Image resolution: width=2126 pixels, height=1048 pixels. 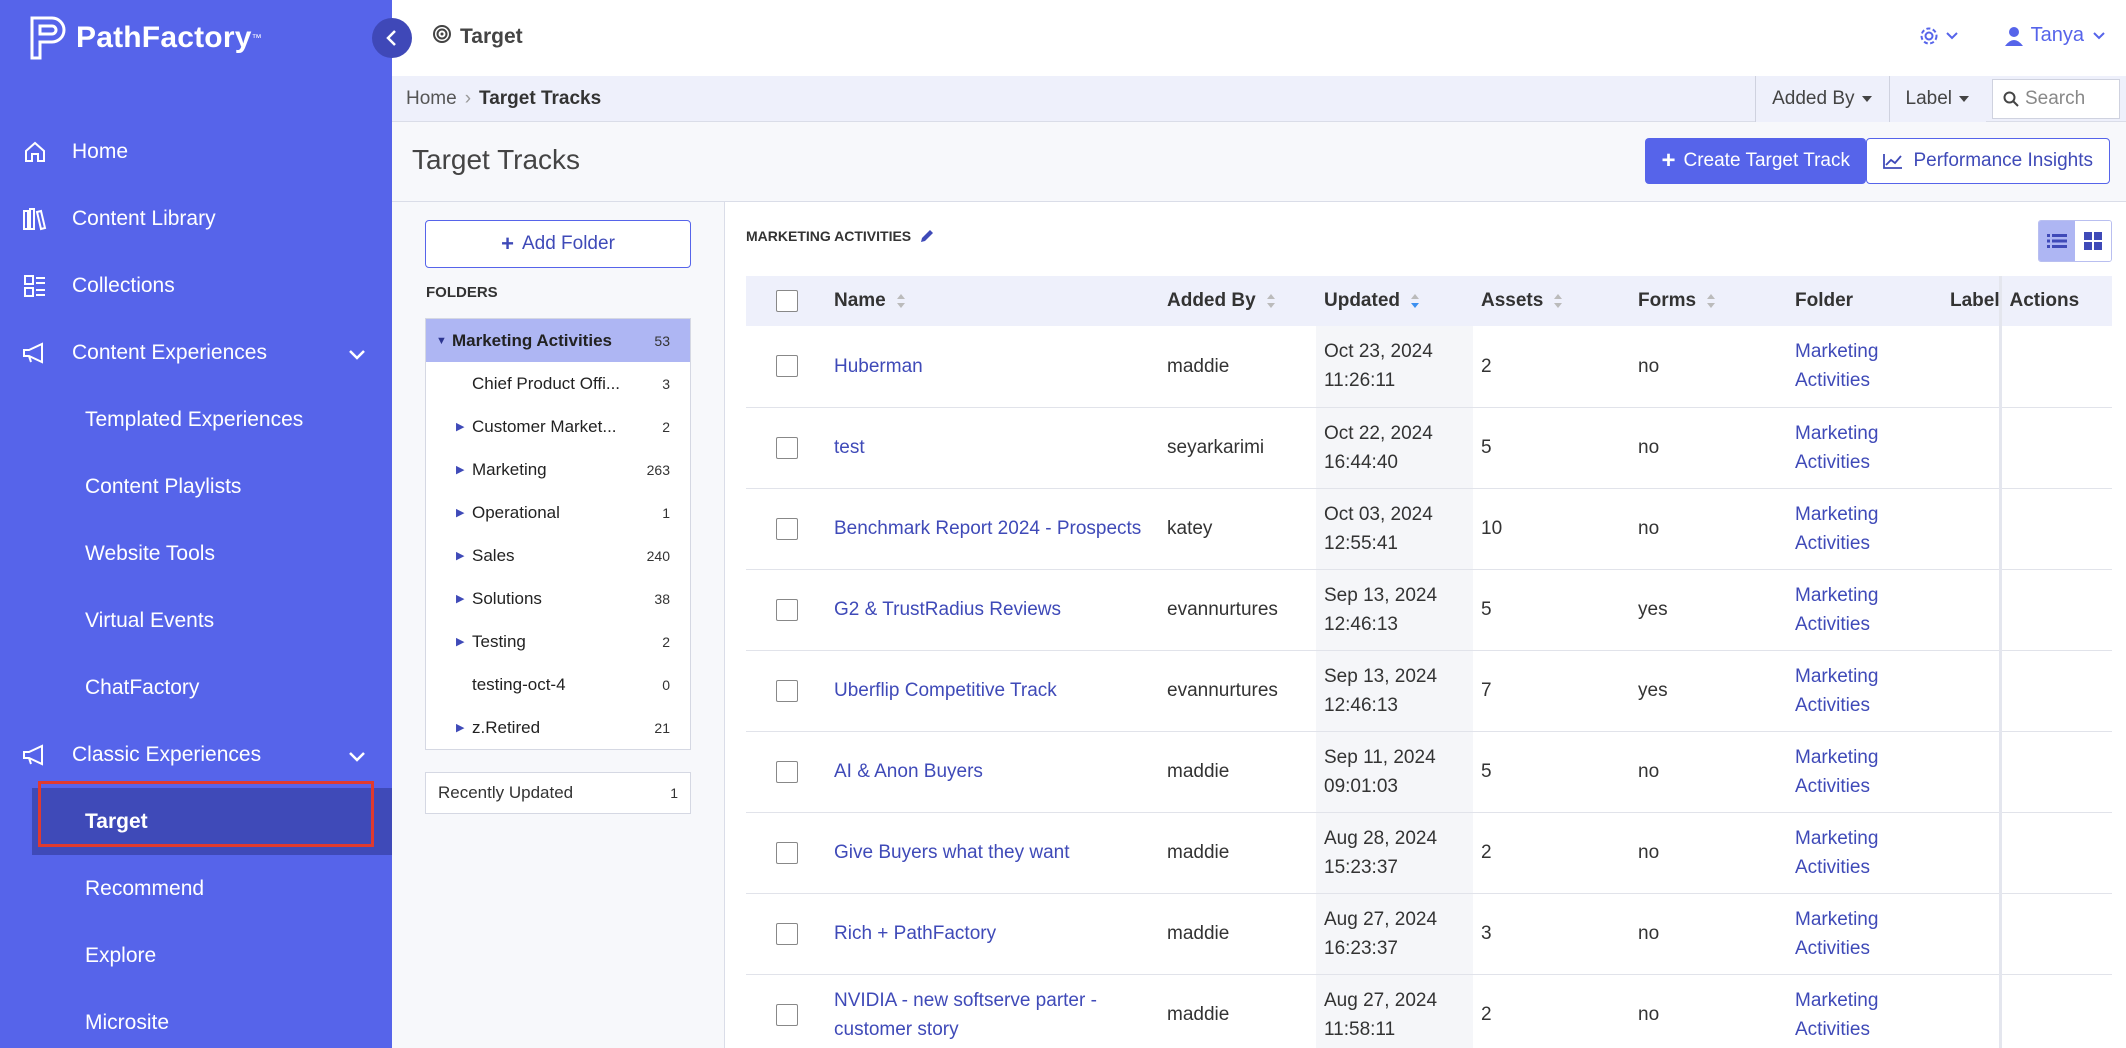 What do you see at coordinates (1394, 852) in the screenshot?
I see `updated-cell: Aug 28, 2024 15:23:37` at bounding box center [1394, 852].